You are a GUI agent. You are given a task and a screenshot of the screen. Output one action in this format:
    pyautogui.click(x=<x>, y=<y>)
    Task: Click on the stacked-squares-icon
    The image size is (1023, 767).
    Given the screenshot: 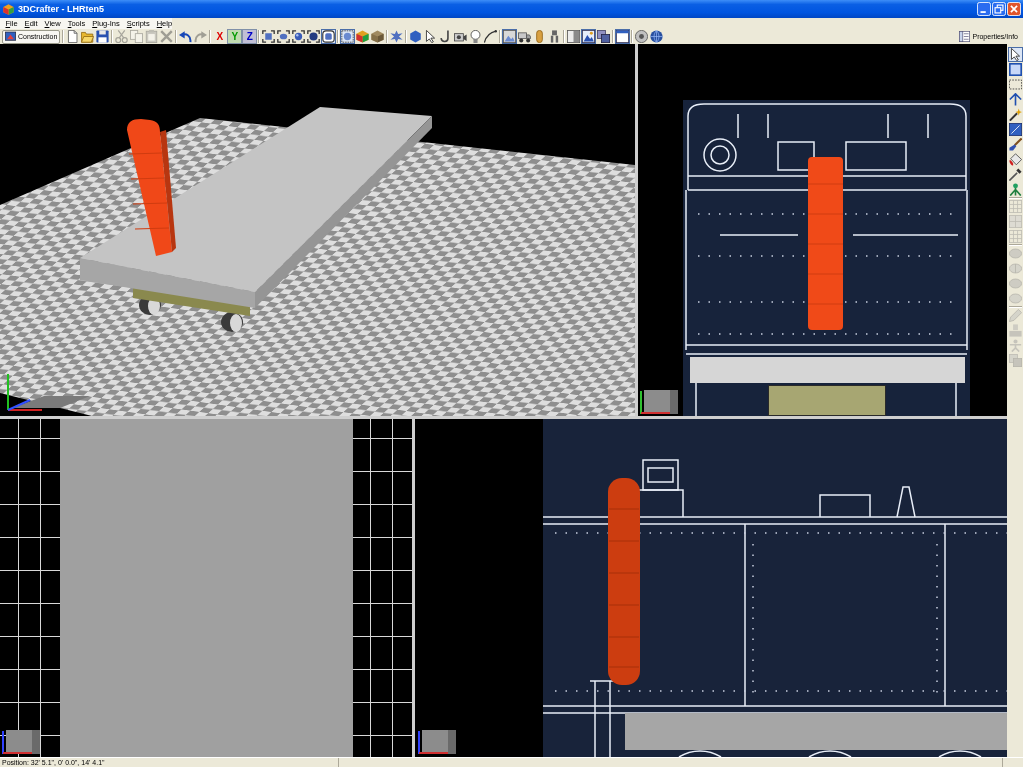 What is the action you would take?
    pyautogui.click(x=604, y=36)
    